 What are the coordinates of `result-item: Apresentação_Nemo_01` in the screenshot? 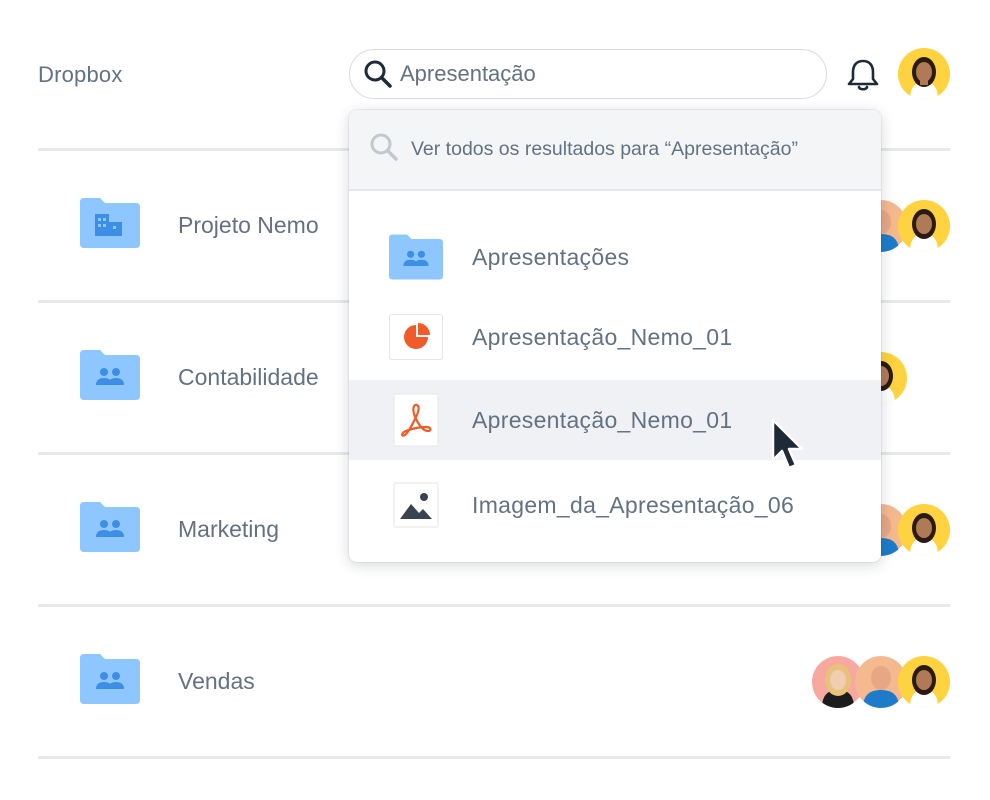 It's located at (615, 337).